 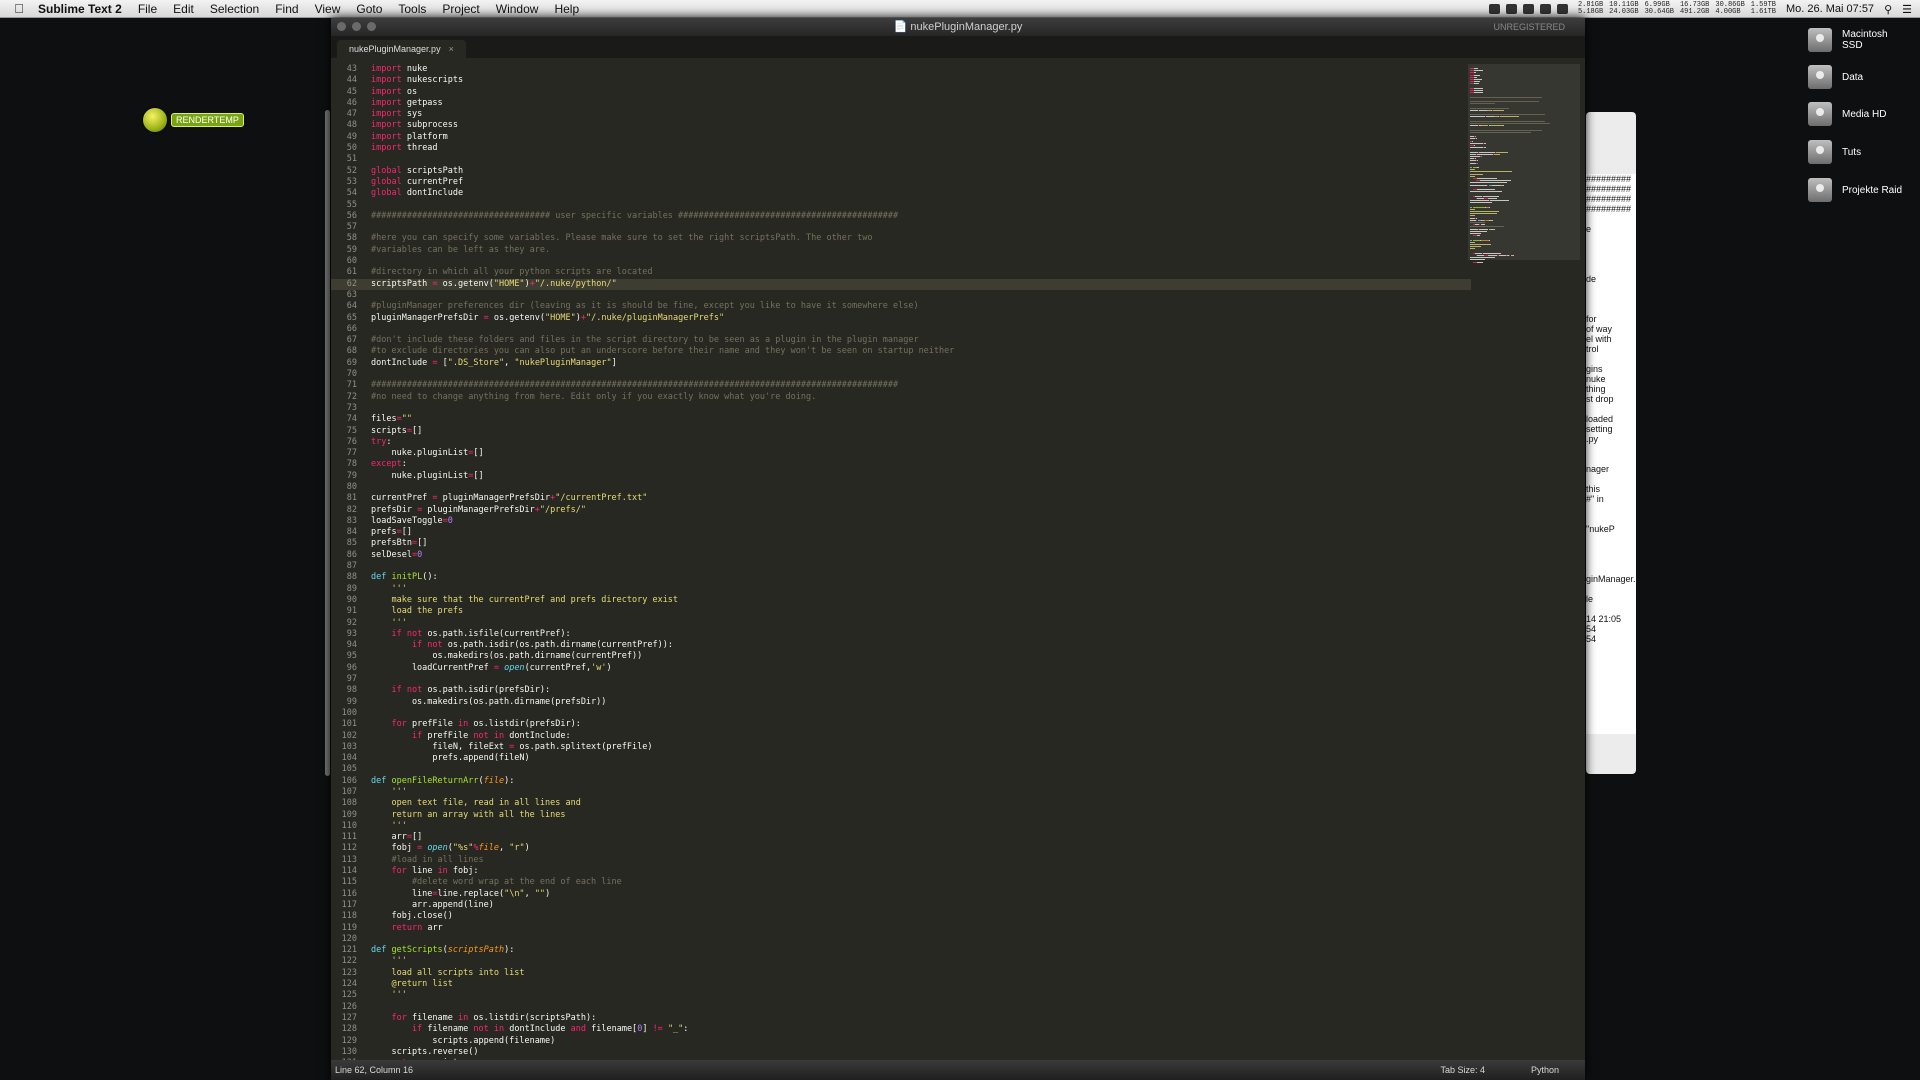 What do you see at coordinates (1830, 9) in the screenshot?
I see `clock: Mo. 26. Mai 07:57` at bounding box center [1830, 9].